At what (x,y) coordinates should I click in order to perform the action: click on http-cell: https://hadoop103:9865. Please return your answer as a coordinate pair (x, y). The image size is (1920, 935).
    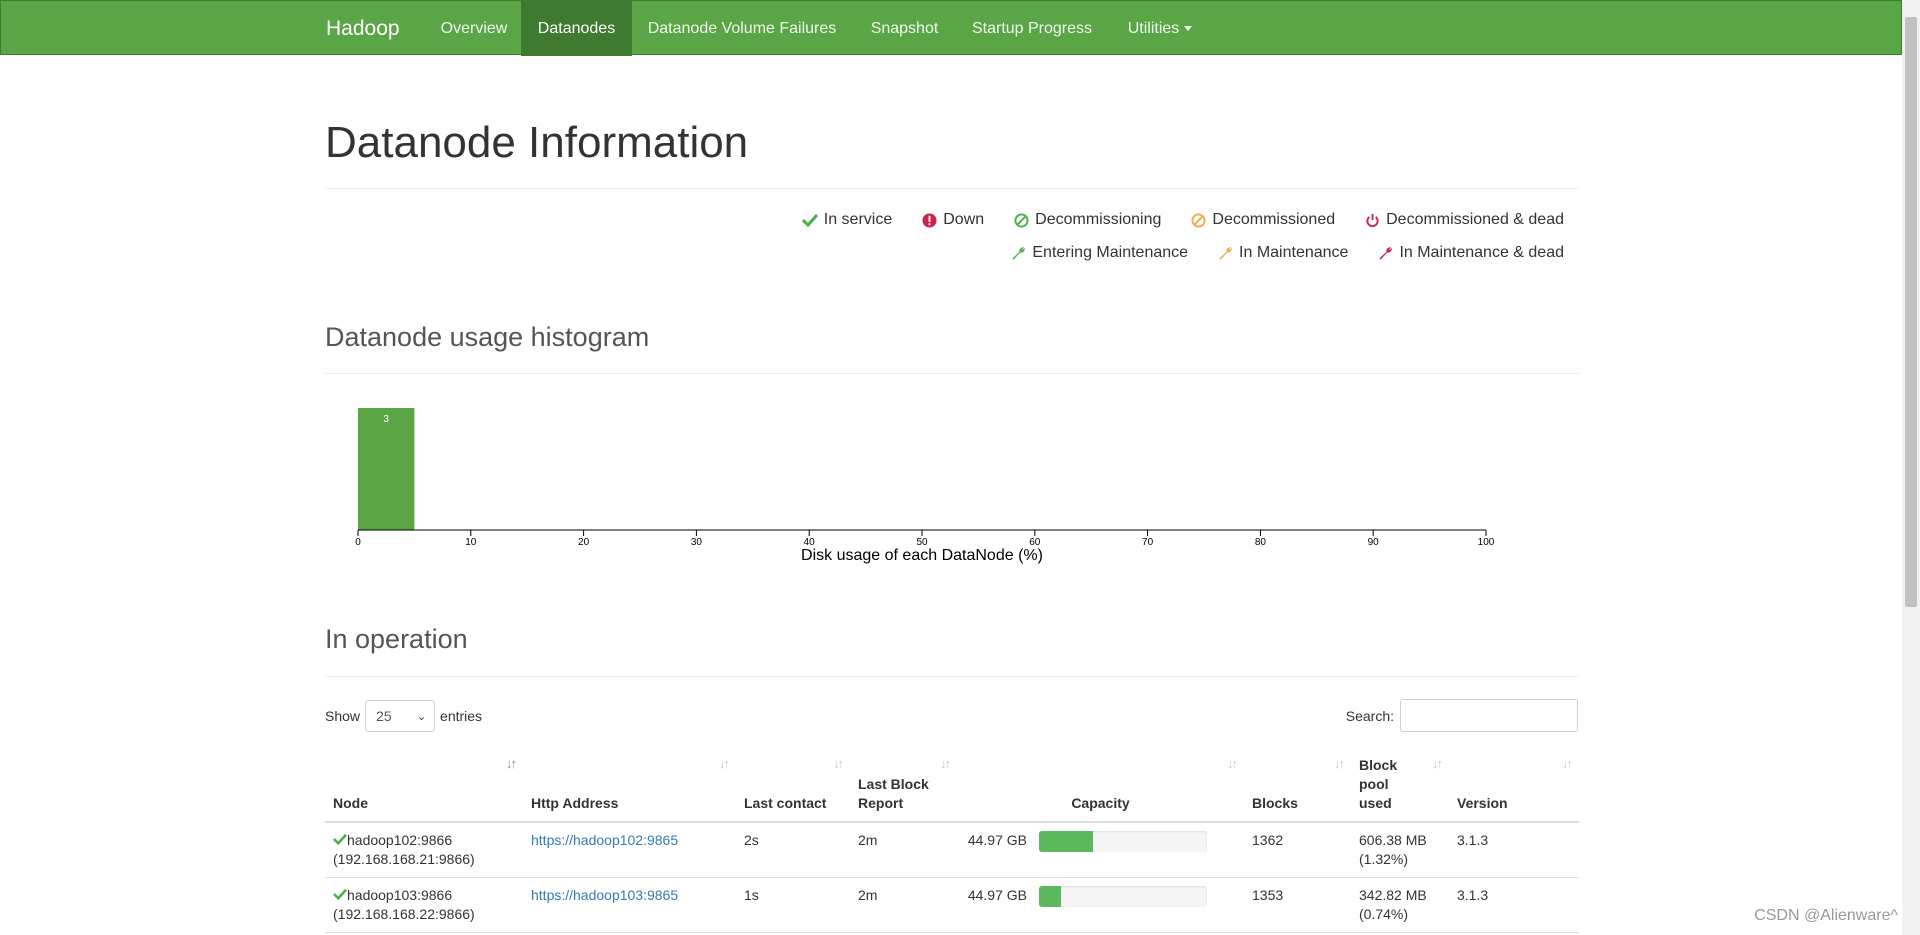
    Looking at the image, I should click on (629, 905).